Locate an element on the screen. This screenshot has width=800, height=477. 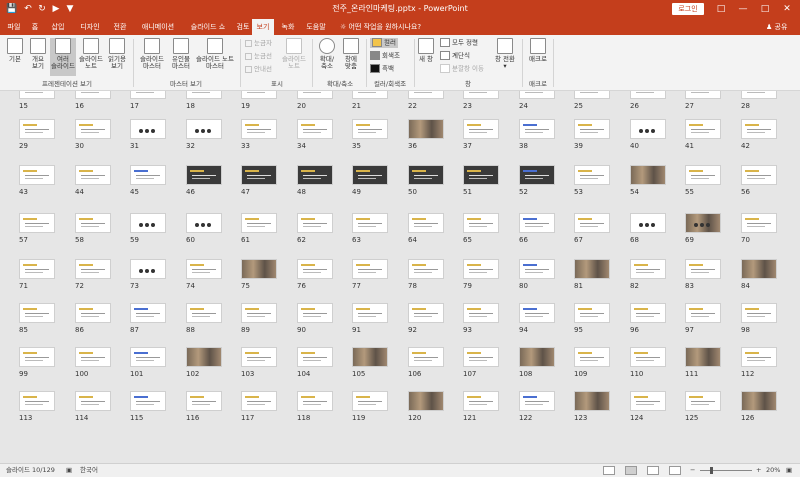
outline-view-button: 개요 보기 is located at coordinates (38, 57).